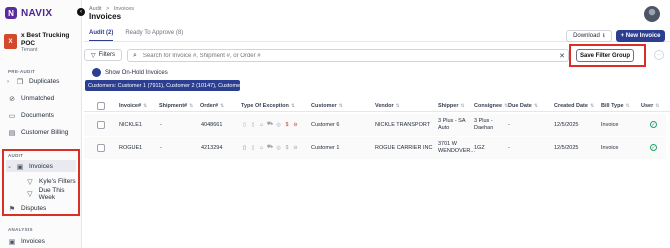  Describe the element at coordinates (342, 55) in the screenshot. I see `search-input` at that location.